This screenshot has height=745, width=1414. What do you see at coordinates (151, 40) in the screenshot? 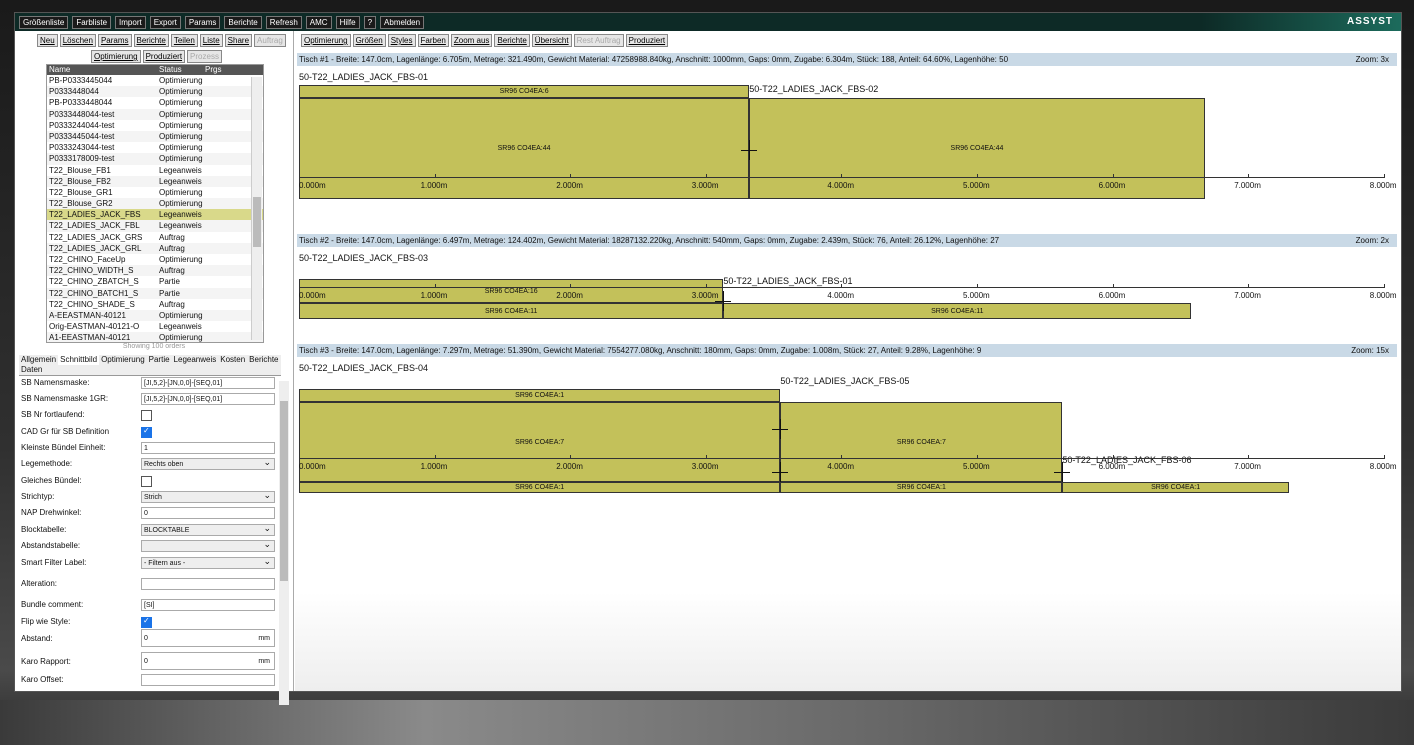
I see `order-button-3: Berichte` at bounding box center [151, 40].